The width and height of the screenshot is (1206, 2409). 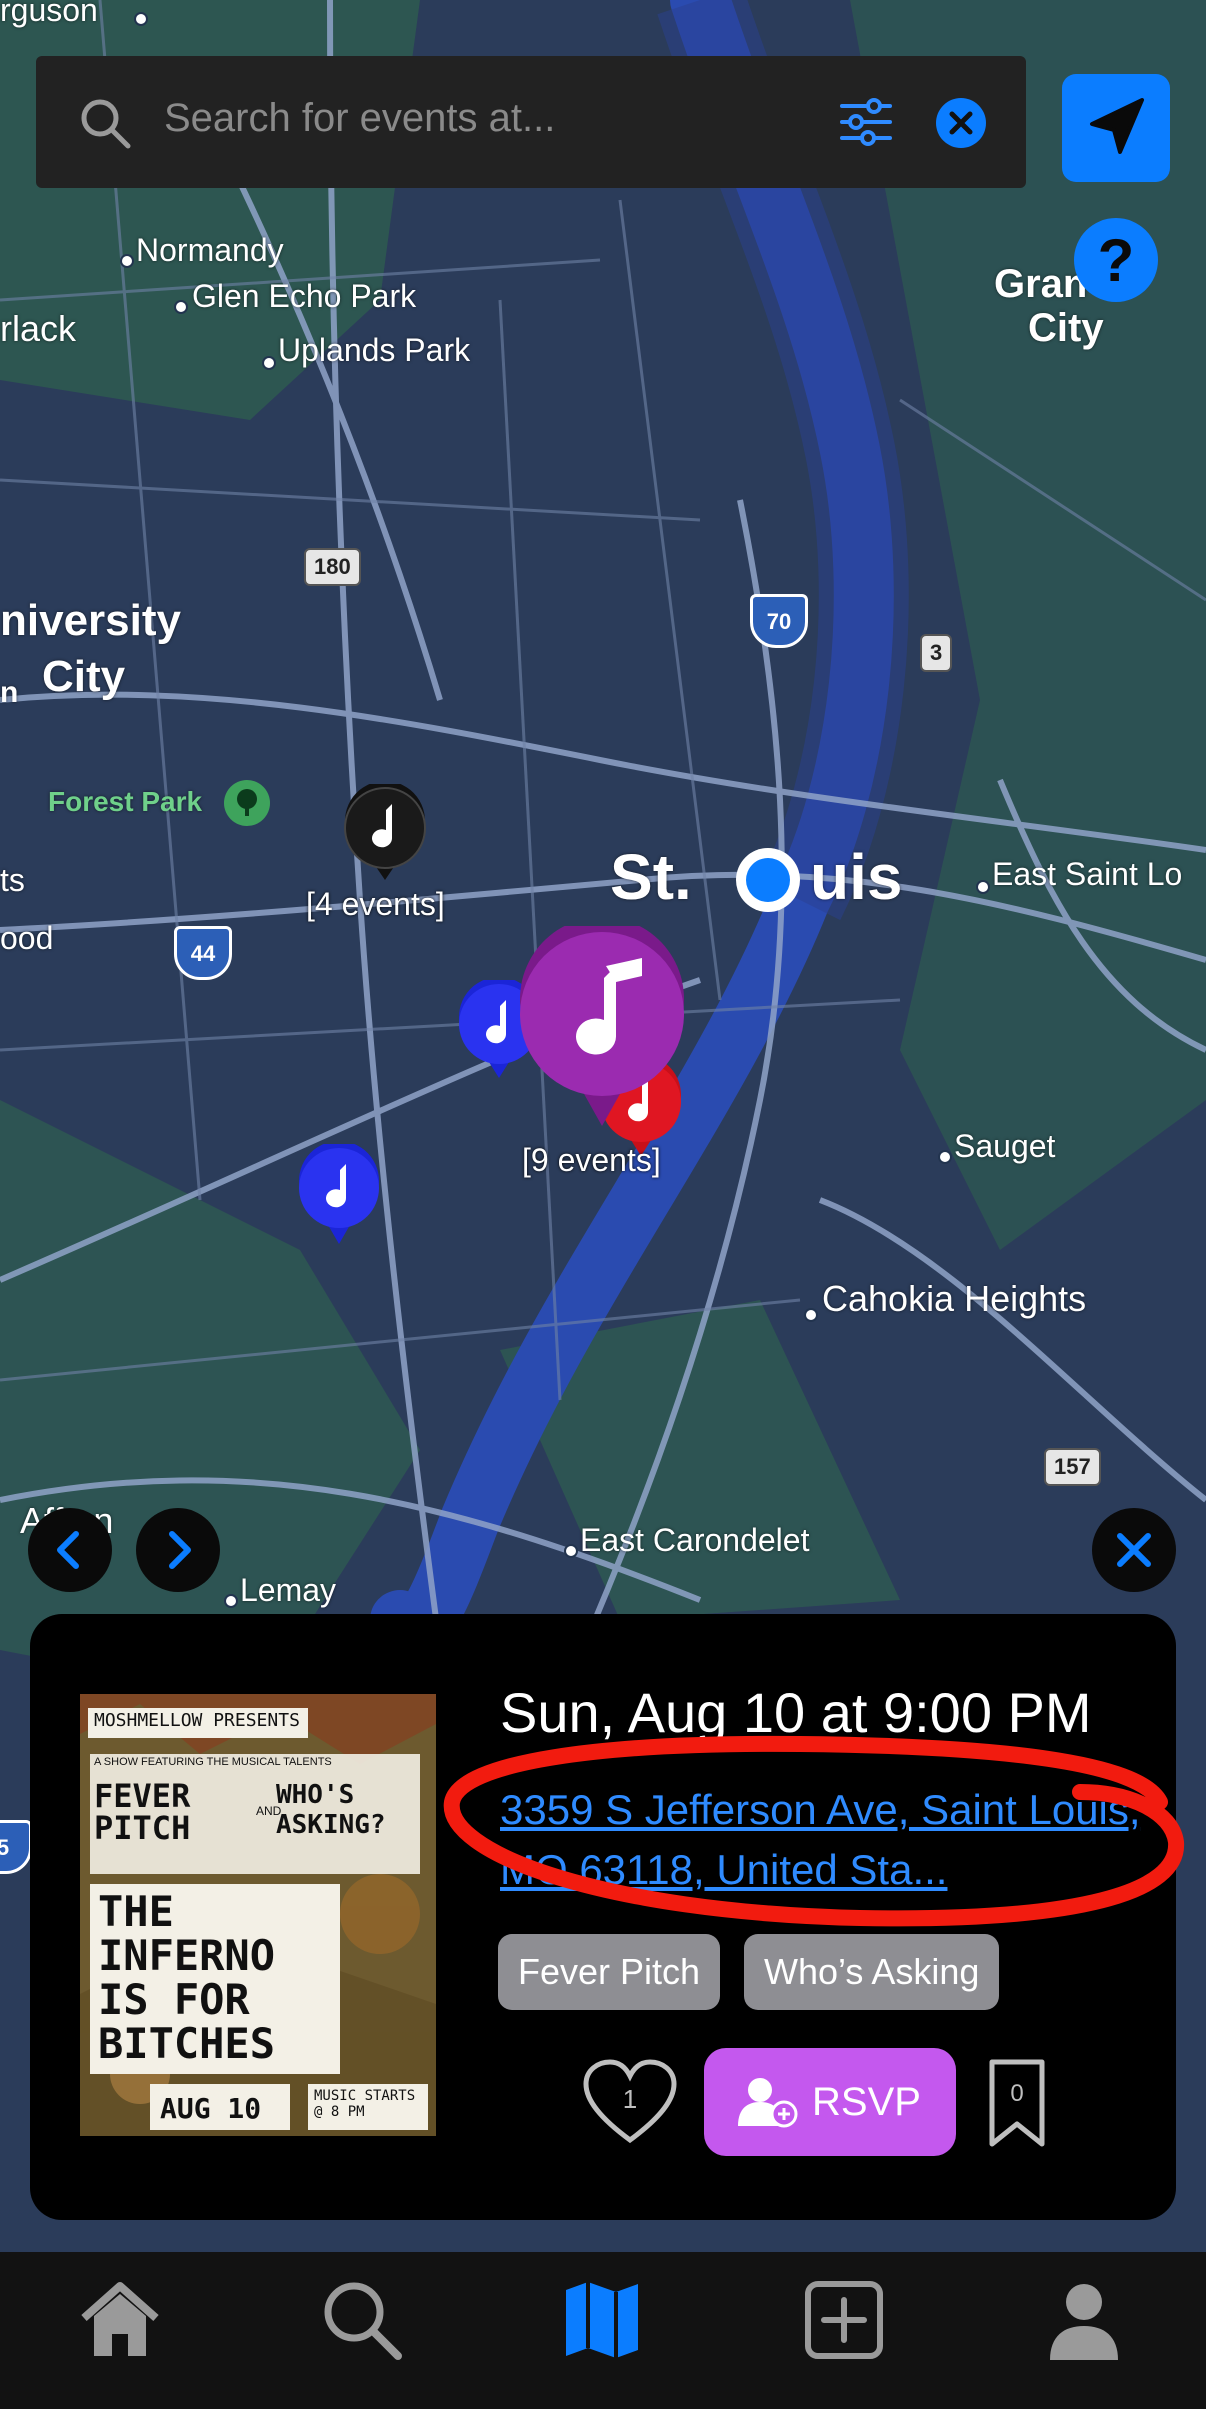 I want to click on filter-icon, so click(x=866, y=122).